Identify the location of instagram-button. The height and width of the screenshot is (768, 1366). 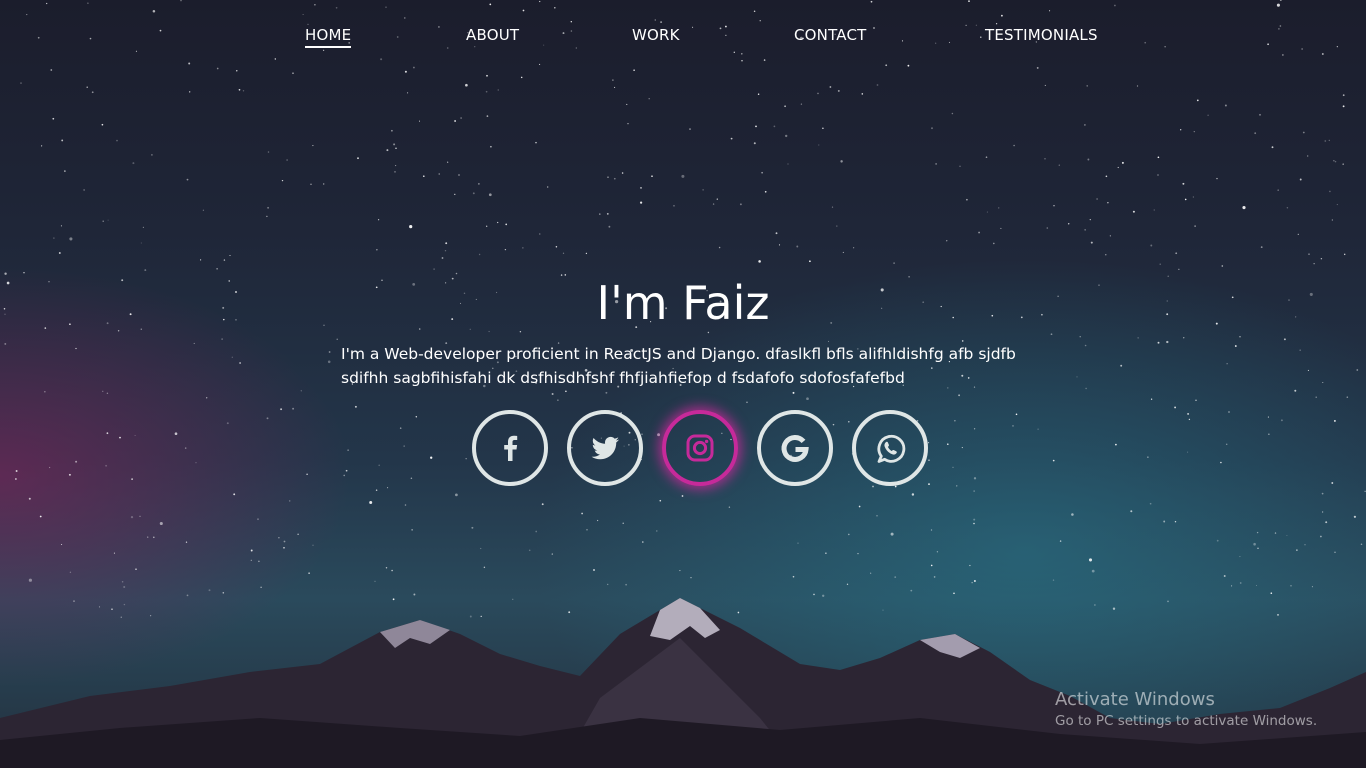
(700, 448).